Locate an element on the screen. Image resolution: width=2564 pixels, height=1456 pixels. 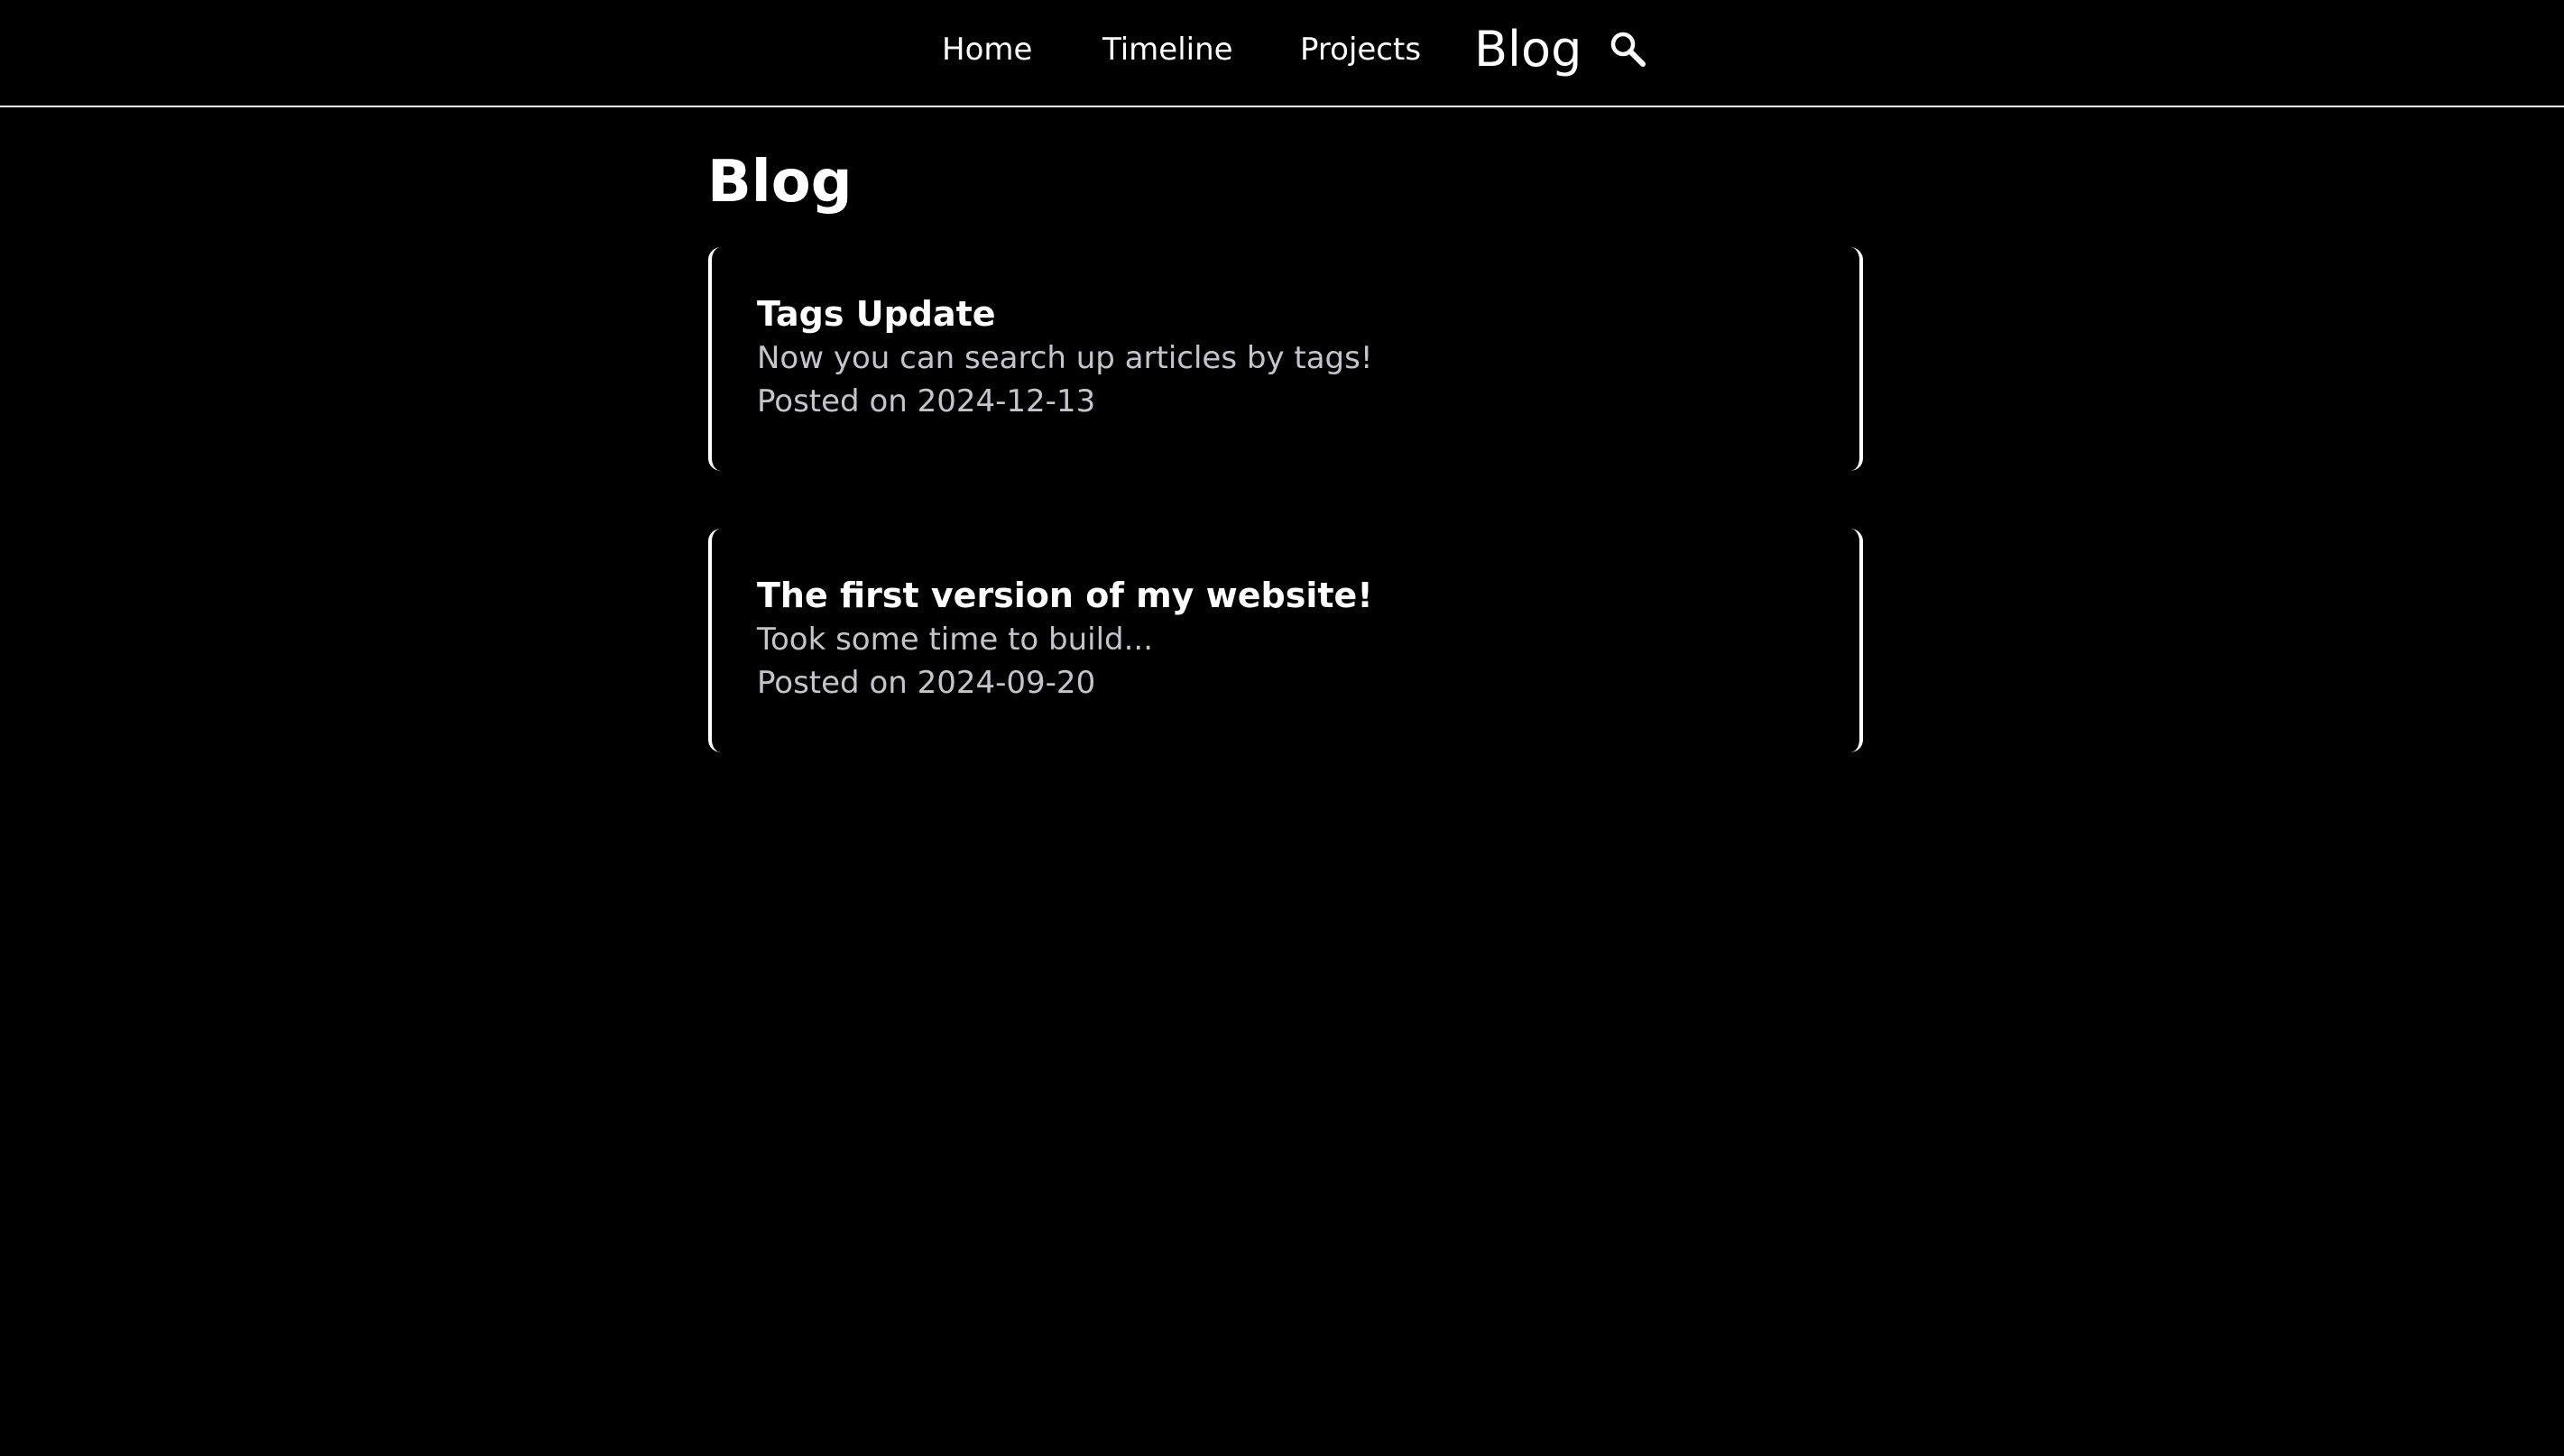
nav-link-timeline: Timeline is located at coordinates (1167, 49).